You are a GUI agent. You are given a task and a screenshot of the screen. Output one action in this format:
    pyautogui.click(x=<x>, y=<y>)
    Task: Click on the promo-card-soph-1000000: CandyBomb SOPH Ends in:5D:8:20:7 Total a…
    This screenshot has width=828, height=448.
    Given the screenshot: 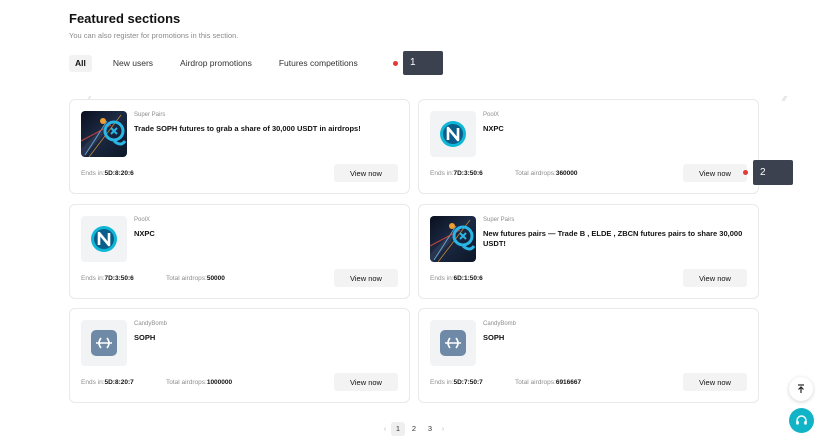 What is the action you would take?
    pyautogui.click(x=239, y=355)
    